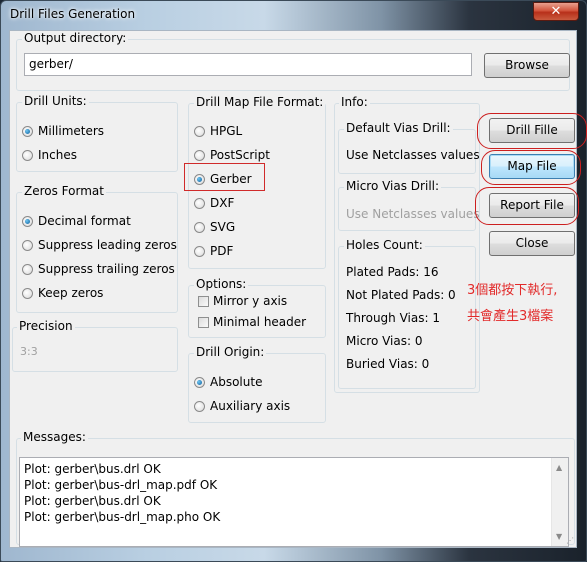  Describe the element at coordinates (527, 206) in the screenshot. I see `report-file-highlight-annotation` at that location.